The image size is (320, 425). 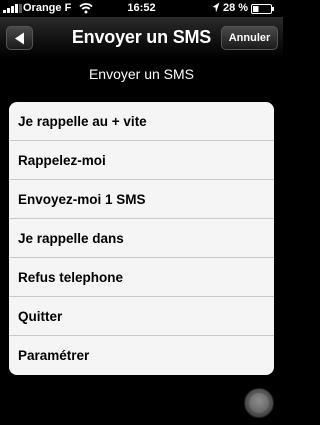 I want to click on menu-item-quitter: Quitter, so click(x=141, y=316).